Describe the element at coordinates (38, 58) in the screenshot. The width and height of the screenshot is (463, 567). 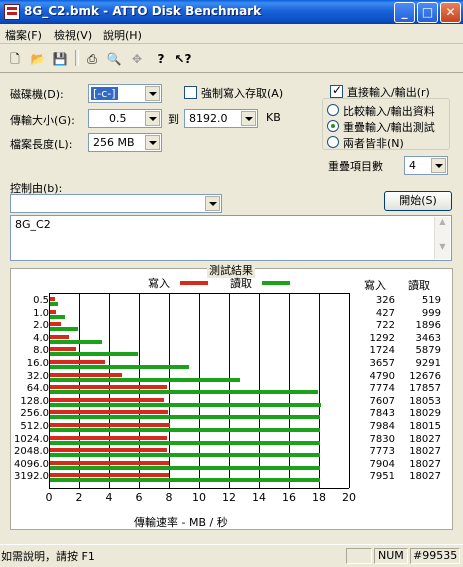
I see `open-icon: 📂` at that location.